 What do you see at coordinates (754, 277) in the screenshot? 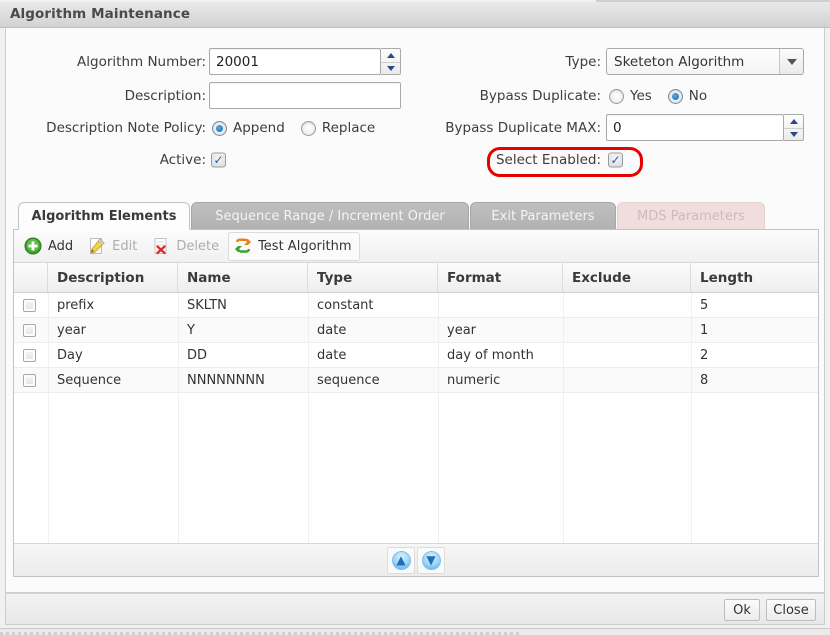
I see `column-header-length: Length` at bounding box center [754, 277].